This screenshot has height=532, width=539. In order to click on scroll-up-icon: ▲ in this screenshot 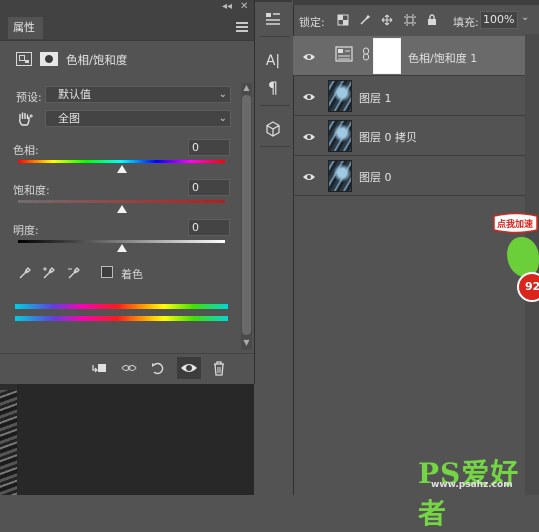, I will do `click(246, 88)`.